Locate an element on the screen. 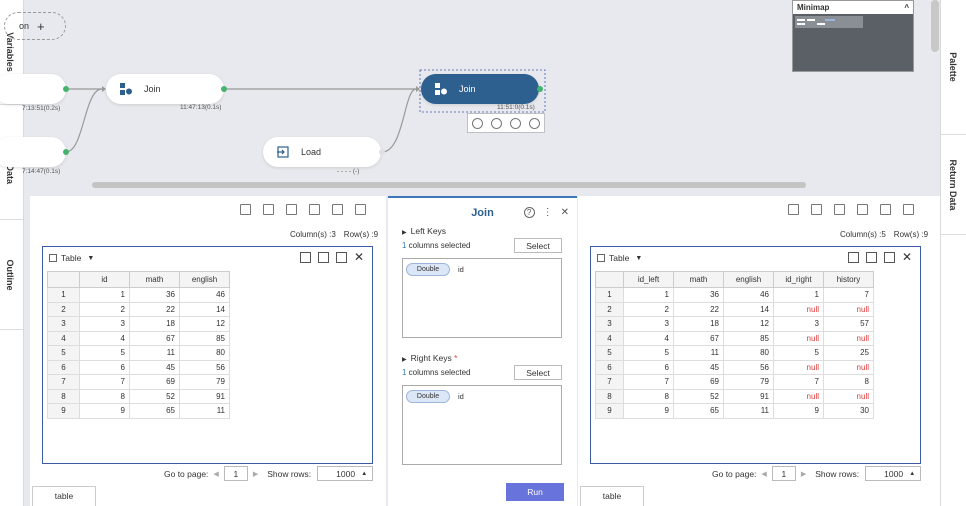  column-header: english is located at coordinates (748, 279).